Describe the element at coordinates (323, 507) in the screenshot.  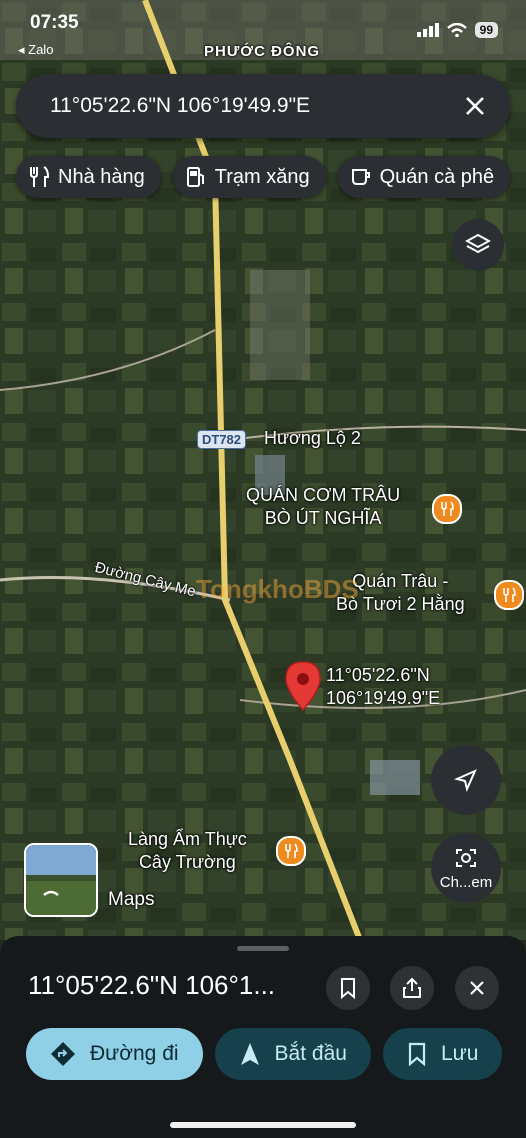
I see `poi-label-quan-com-trau: QUÁN CƠM TRÂU BÒ ÚT NGHĨA` at that location.